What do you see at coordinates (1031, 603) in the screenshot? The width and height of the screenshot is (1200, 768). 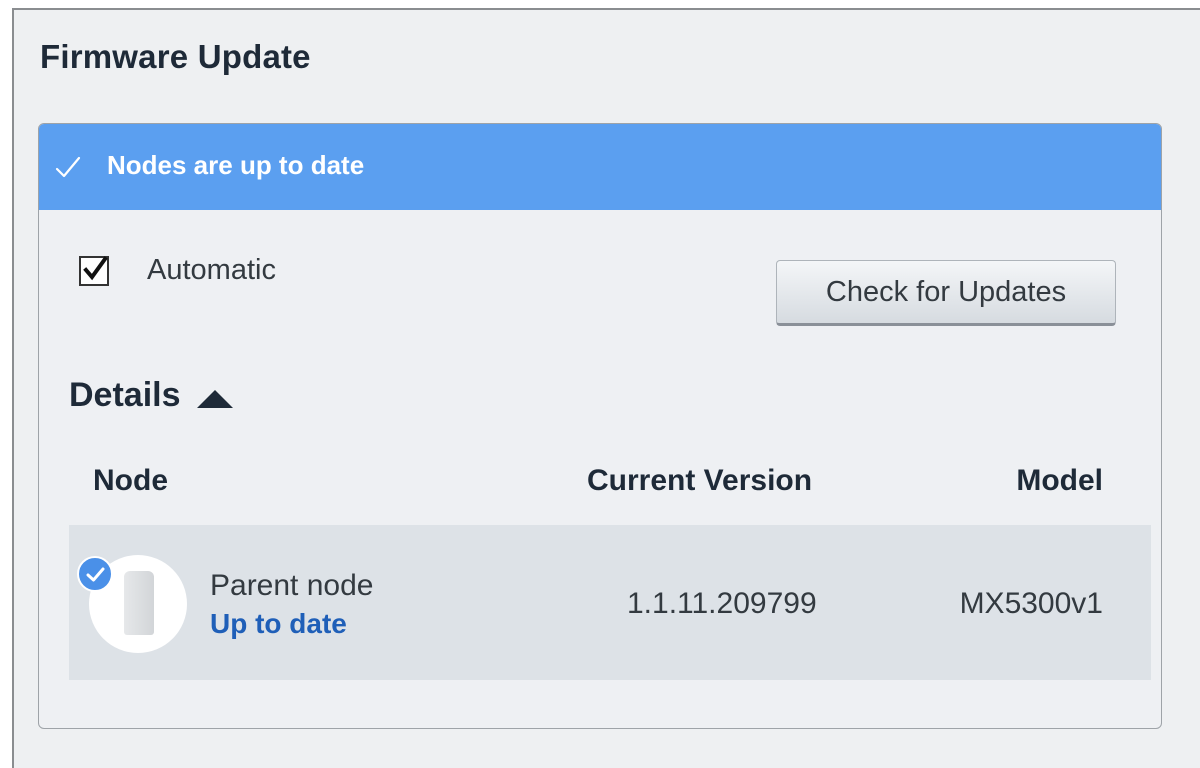 I see `node-model: MX5300v1` at bounding box center [1031, 603].